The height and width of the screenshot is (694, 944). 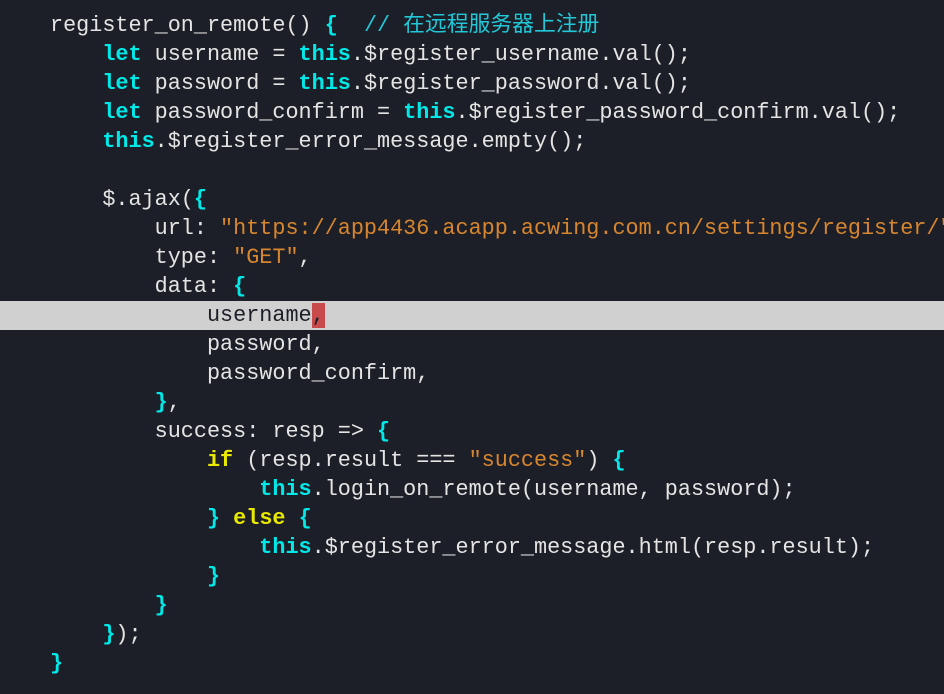 I want to click on code-line: password,, so click(x=187, y=344).